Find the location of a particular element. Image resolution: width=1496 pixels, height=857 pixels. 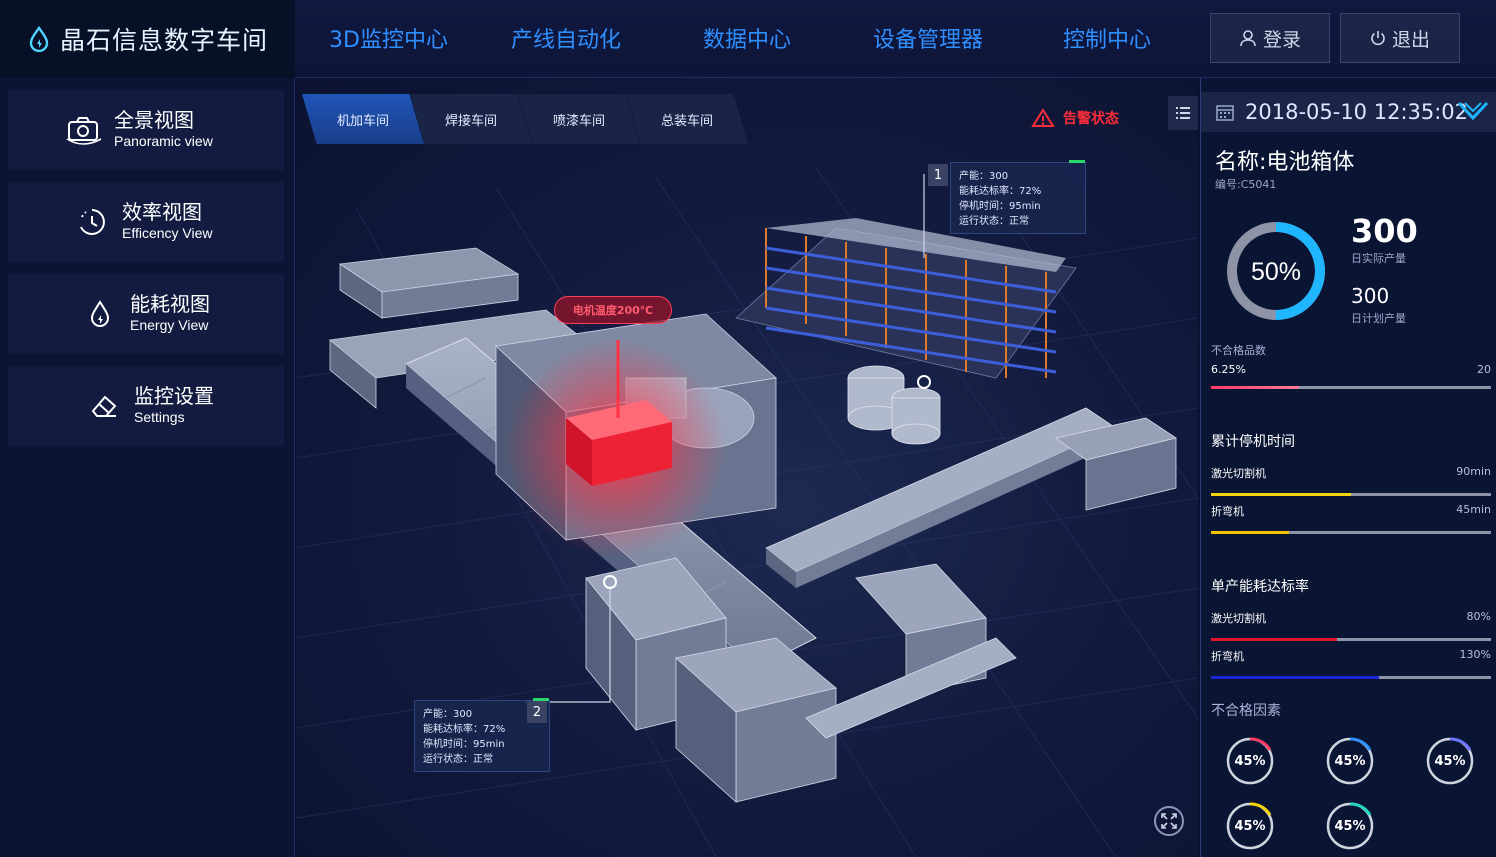

drop-logo-icon is located at coordinates (39, 39).